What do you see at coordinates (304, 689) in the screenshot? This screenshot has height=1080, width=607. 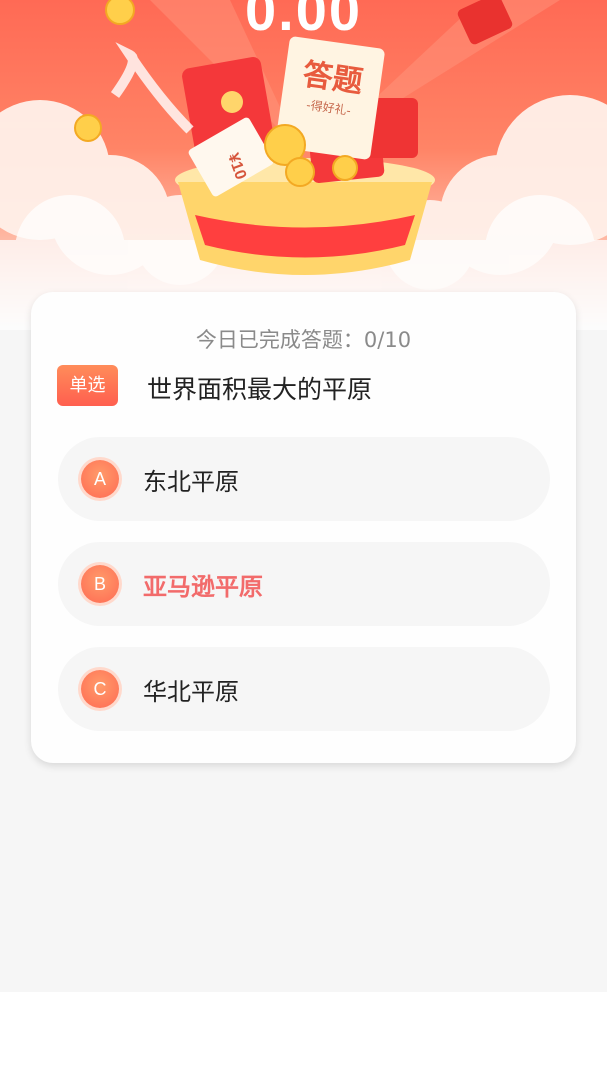 I see `option-c: C 华北平原` at bounding box center [304, 689].